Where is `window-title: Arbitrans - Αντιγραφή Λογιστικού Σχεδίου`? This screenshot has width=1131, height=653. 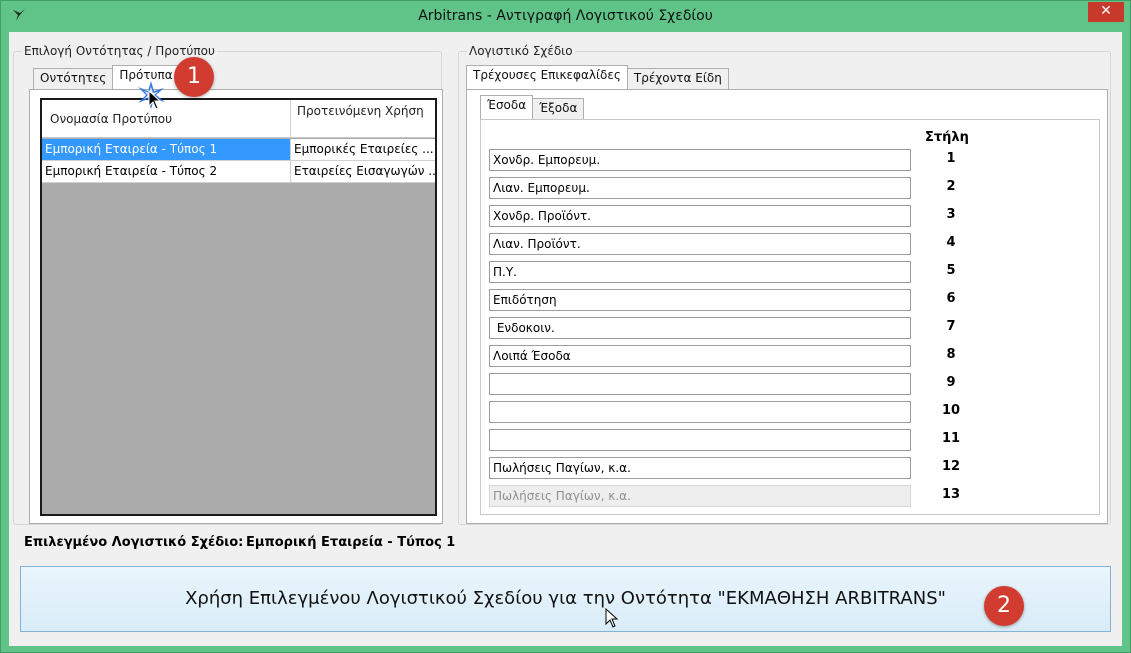
window-title: Arbitrans - Αντιγραφή Λογιστικού Σχεδίου is located at coordinates (565, 16).